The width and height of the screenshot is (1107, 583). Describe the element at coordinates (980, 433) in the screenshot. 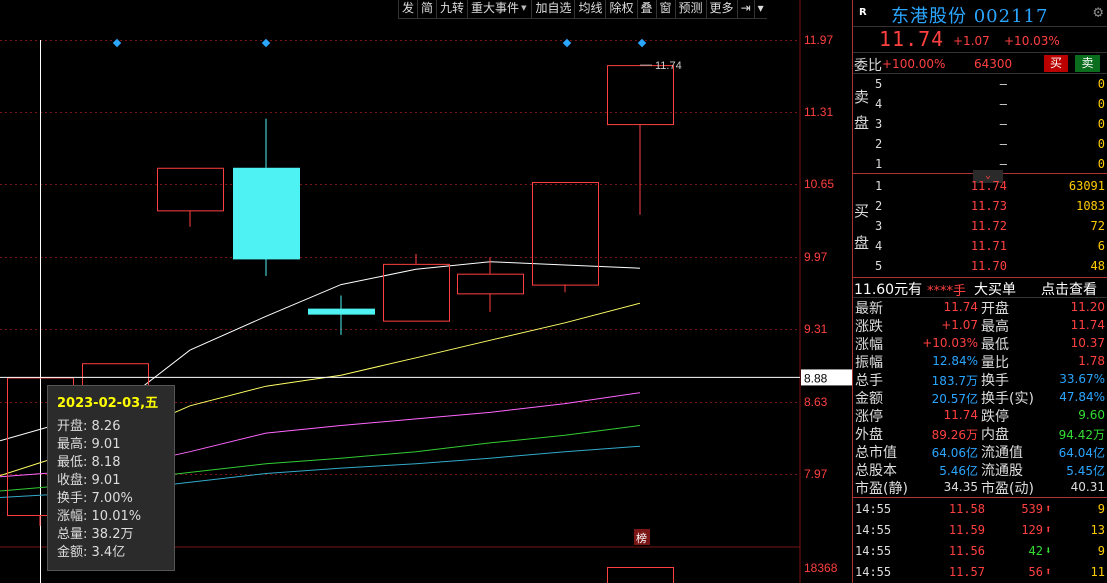

I see `stats-row: 外盘 89.26万 内盘 94.42万` at that location.